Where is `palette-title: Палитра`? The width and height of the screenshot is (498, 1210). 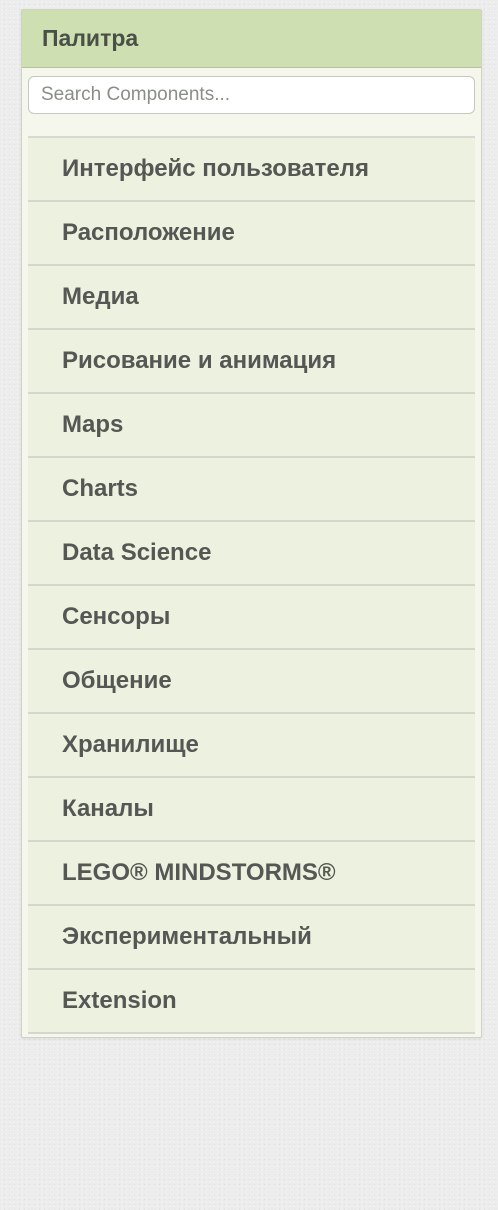
palette-title: Палитра is located at coordinates (90, 38).